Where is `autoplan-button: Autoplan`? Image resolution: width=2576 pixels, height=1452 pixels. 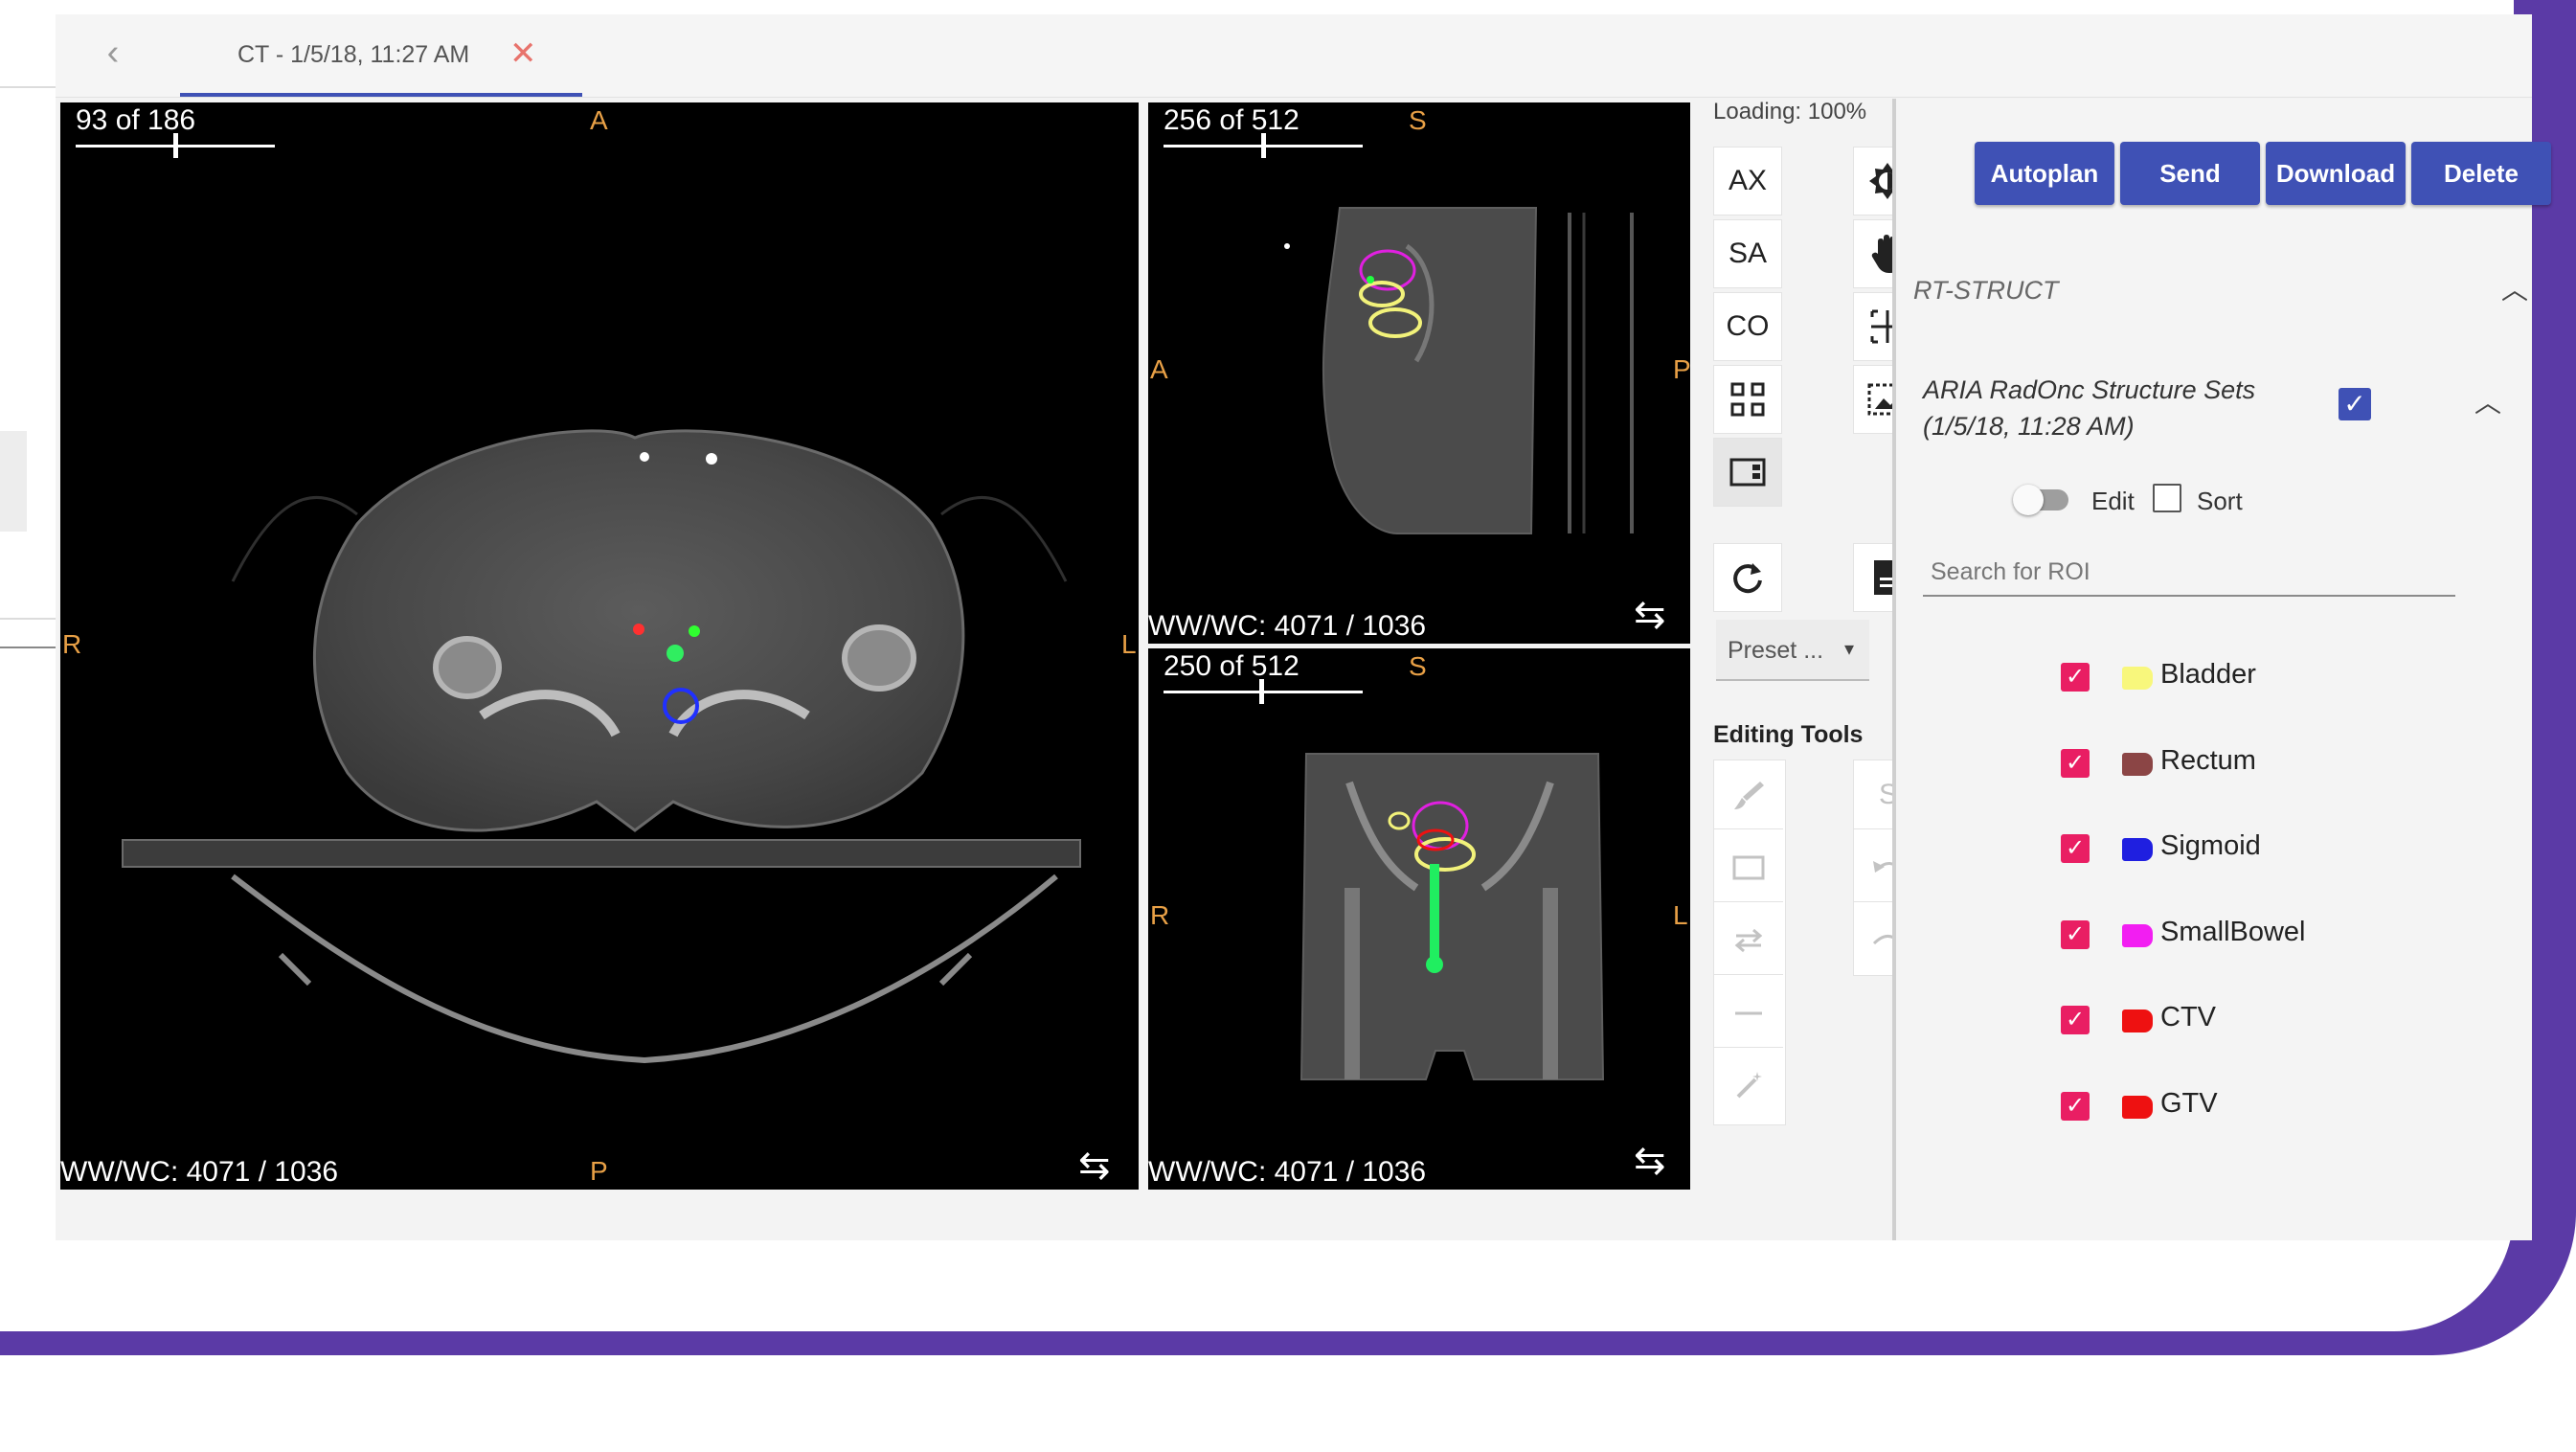 autoplan-button: Autoplan is located at coordinates (2044, 173).